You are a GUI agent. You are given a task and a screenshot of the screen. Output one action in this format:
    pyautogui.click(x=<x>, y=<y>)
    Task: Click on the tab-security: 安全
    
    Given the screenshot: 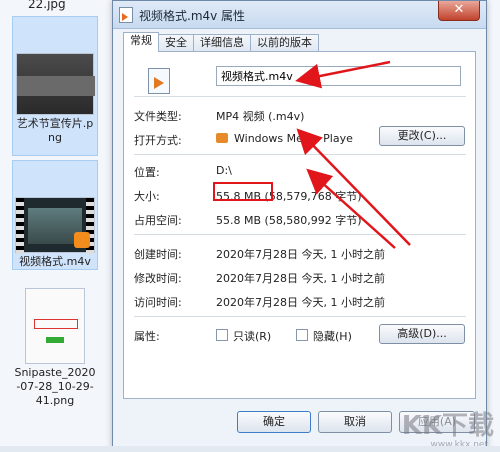 What is the action you would take?
    pyautogui.click(x=176, y=43)
    